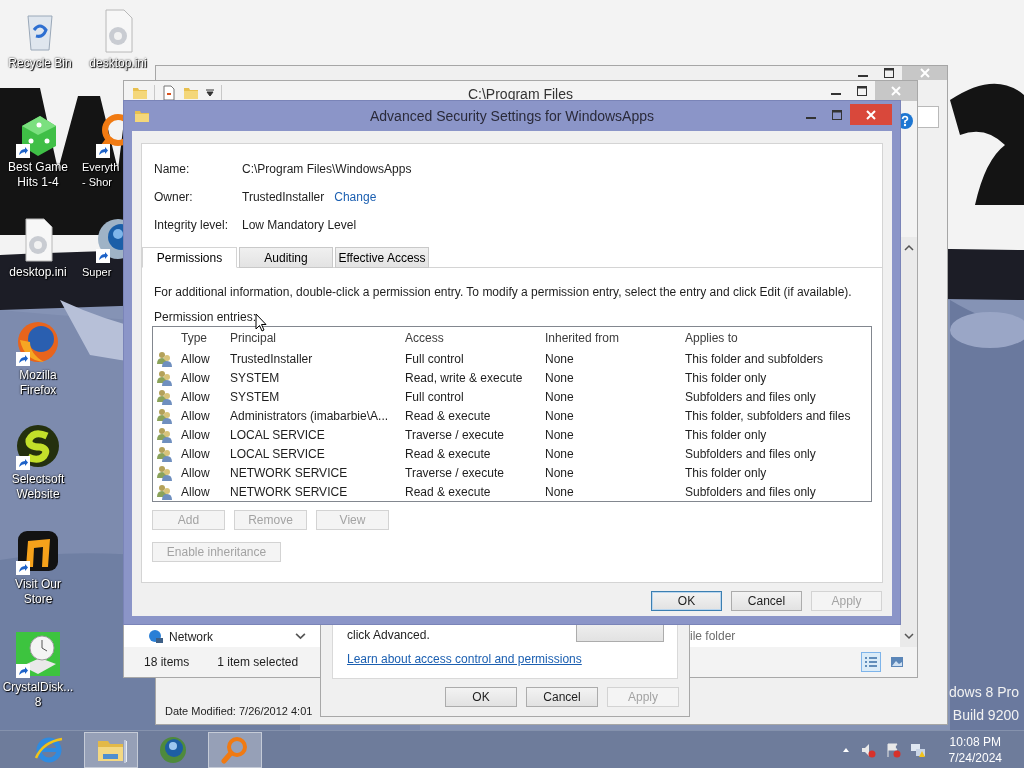 The image size is (1024, 768). What do you see at coordinates (983, 692) in the screenshot?
I see `edition-text: dows 8 Pro` at bounding box center [983, 692].